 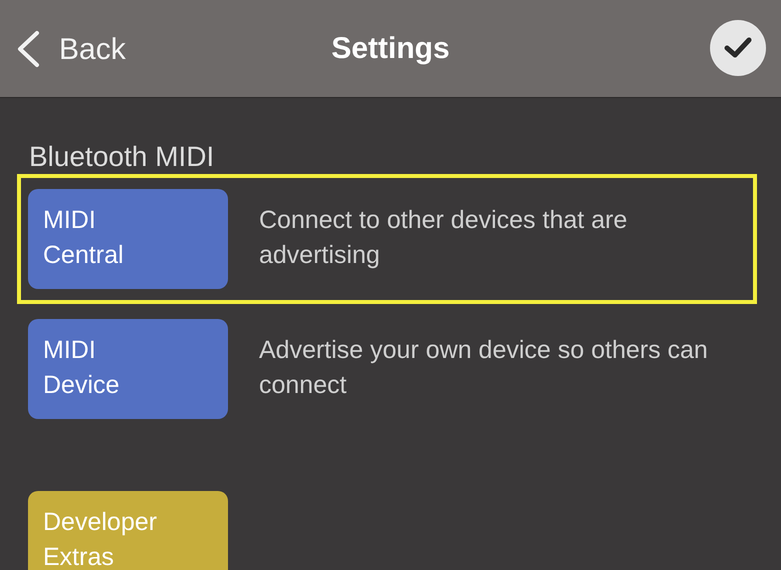 I want to click on option-description: Connect to other devices that are advertising, so click(x=443, y=238).